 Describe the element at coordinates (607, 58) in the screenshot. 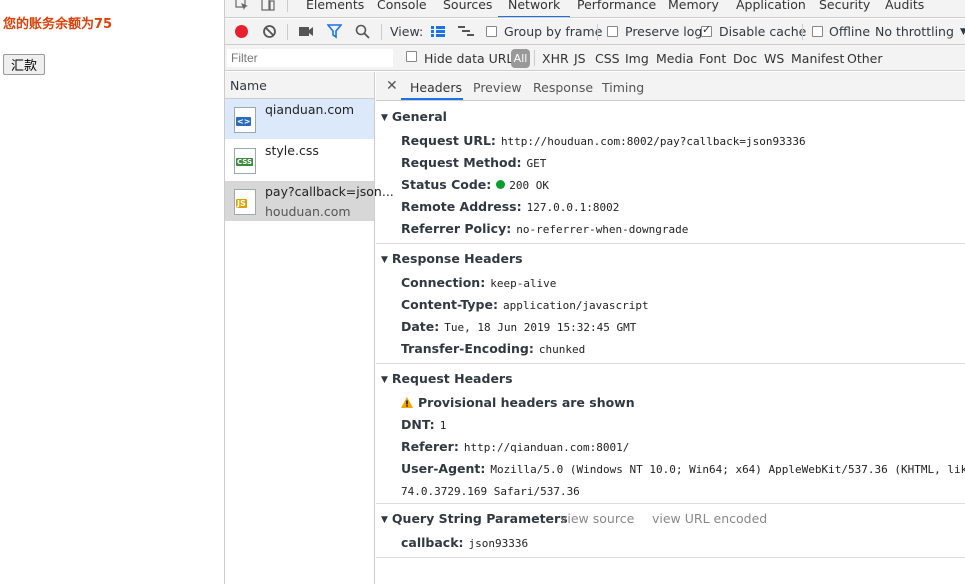

I see `filter-type-css: CSS` at that location.